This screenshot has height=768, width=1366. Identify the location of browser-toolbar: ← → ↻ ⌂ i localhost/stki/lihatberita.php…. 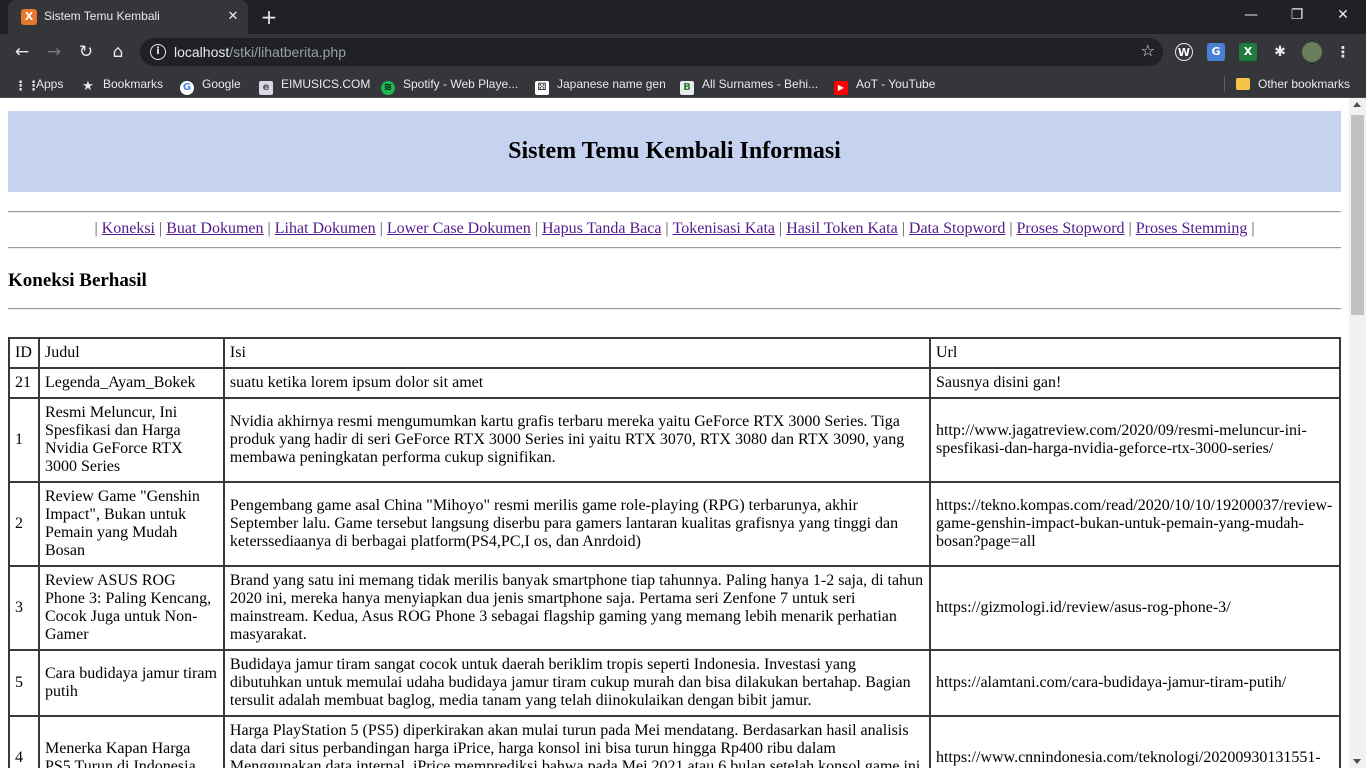
(683, 52).